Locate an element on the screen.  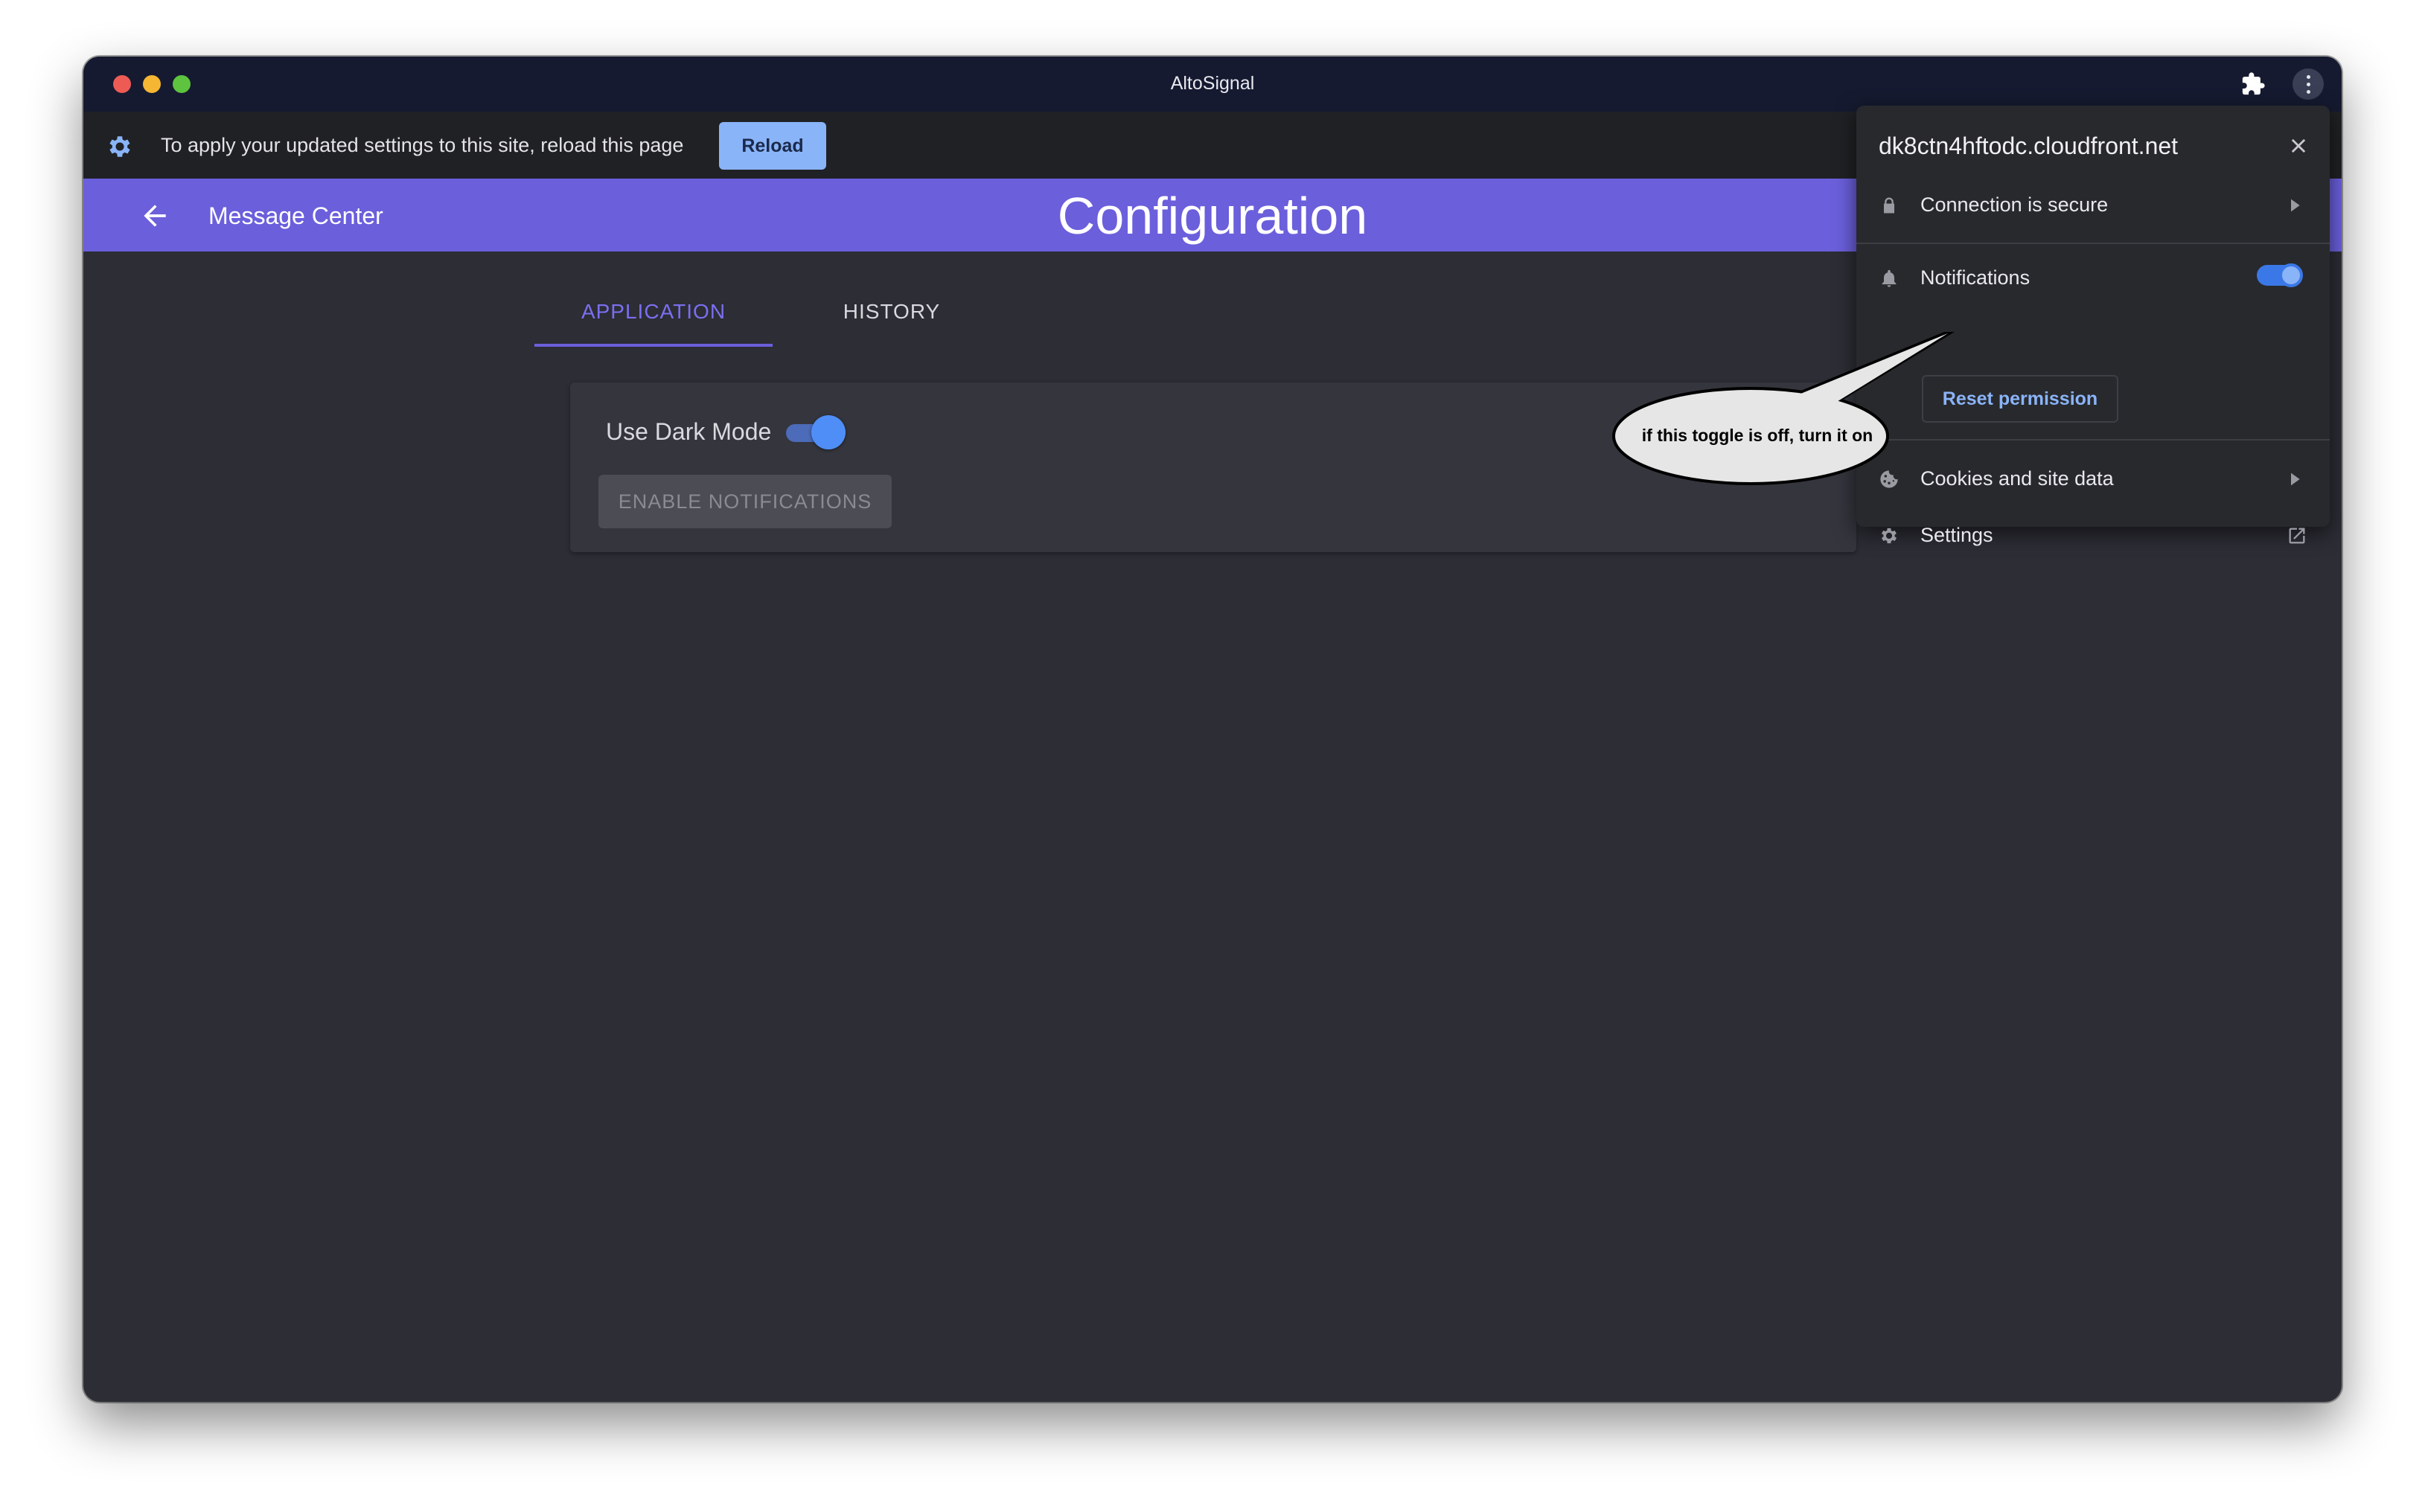
dark-mode-toggle is located at coordinates (816, 432).